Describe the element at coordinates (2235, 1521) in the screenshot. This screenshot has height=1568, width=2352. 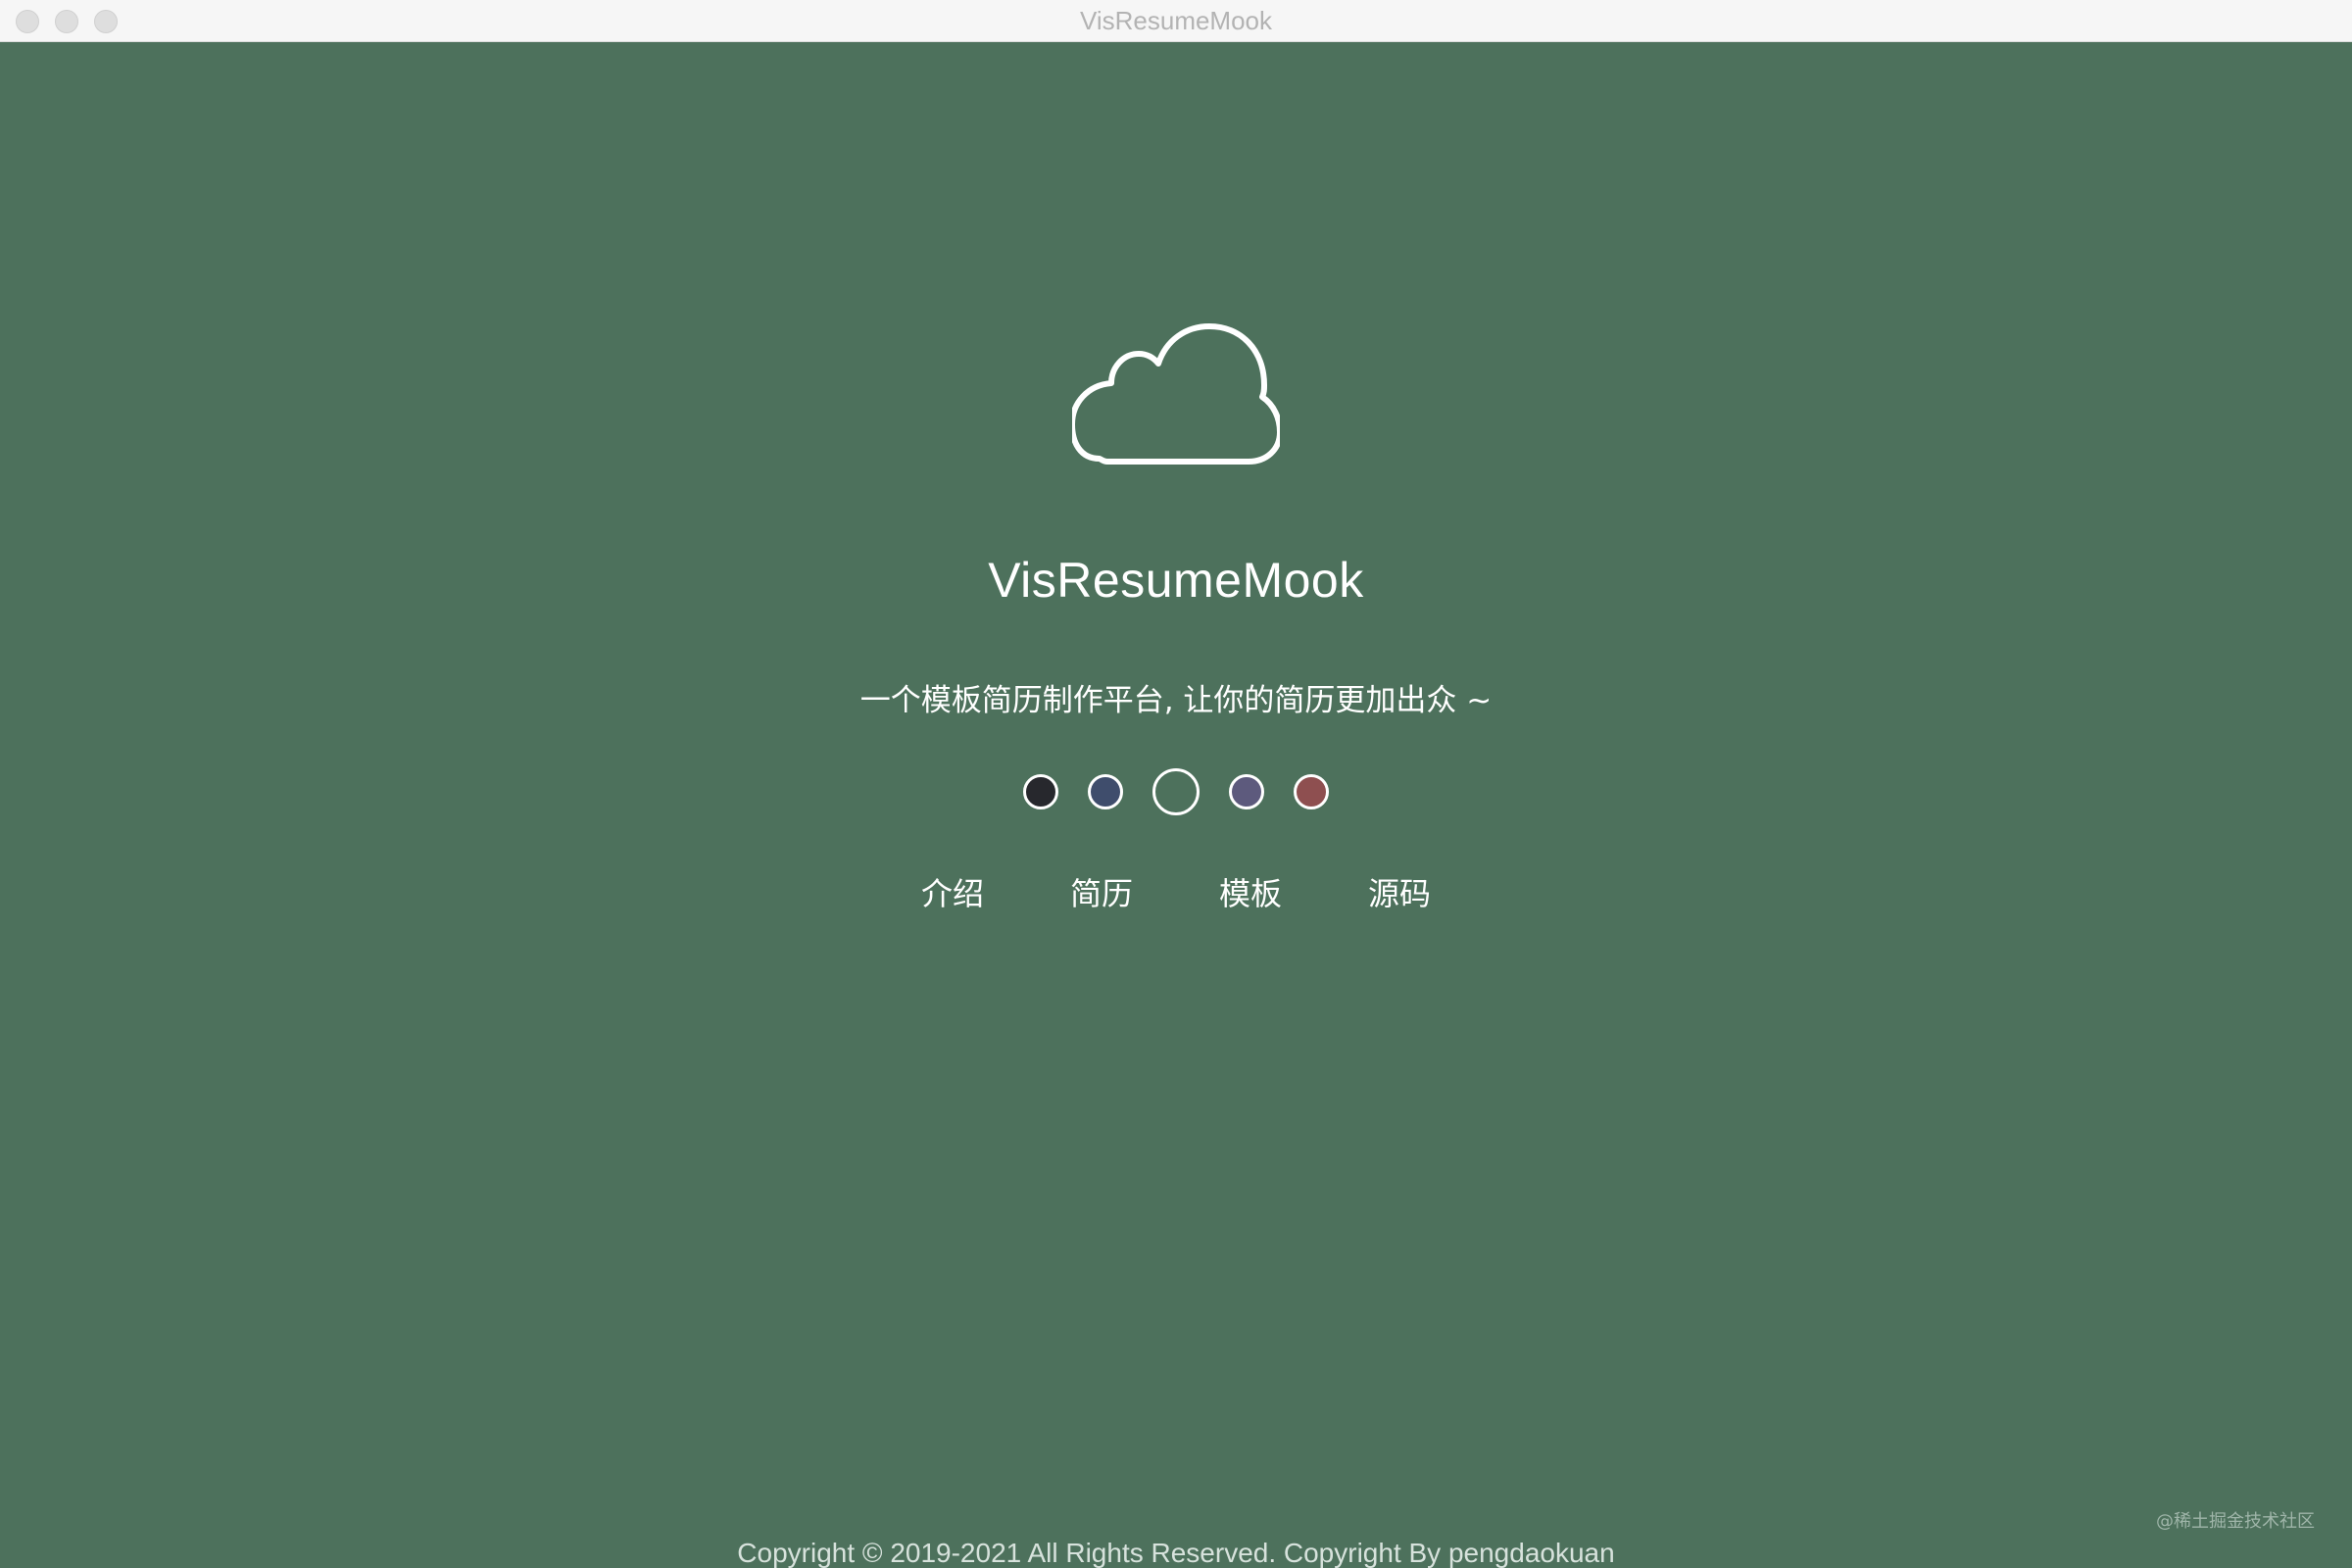
I see `watermark: @稀土掘金技术社区` at that location.